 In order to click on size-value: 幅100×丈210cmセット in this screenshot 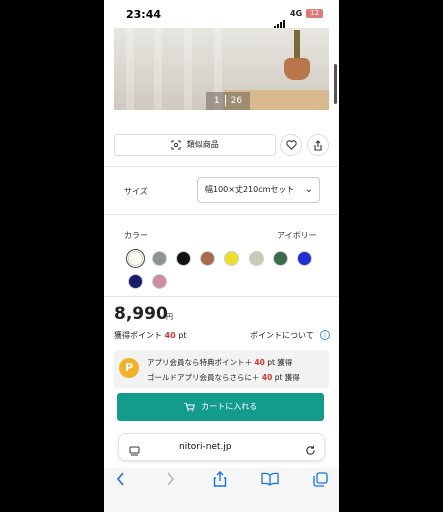, I will do `click(250, 189)`.